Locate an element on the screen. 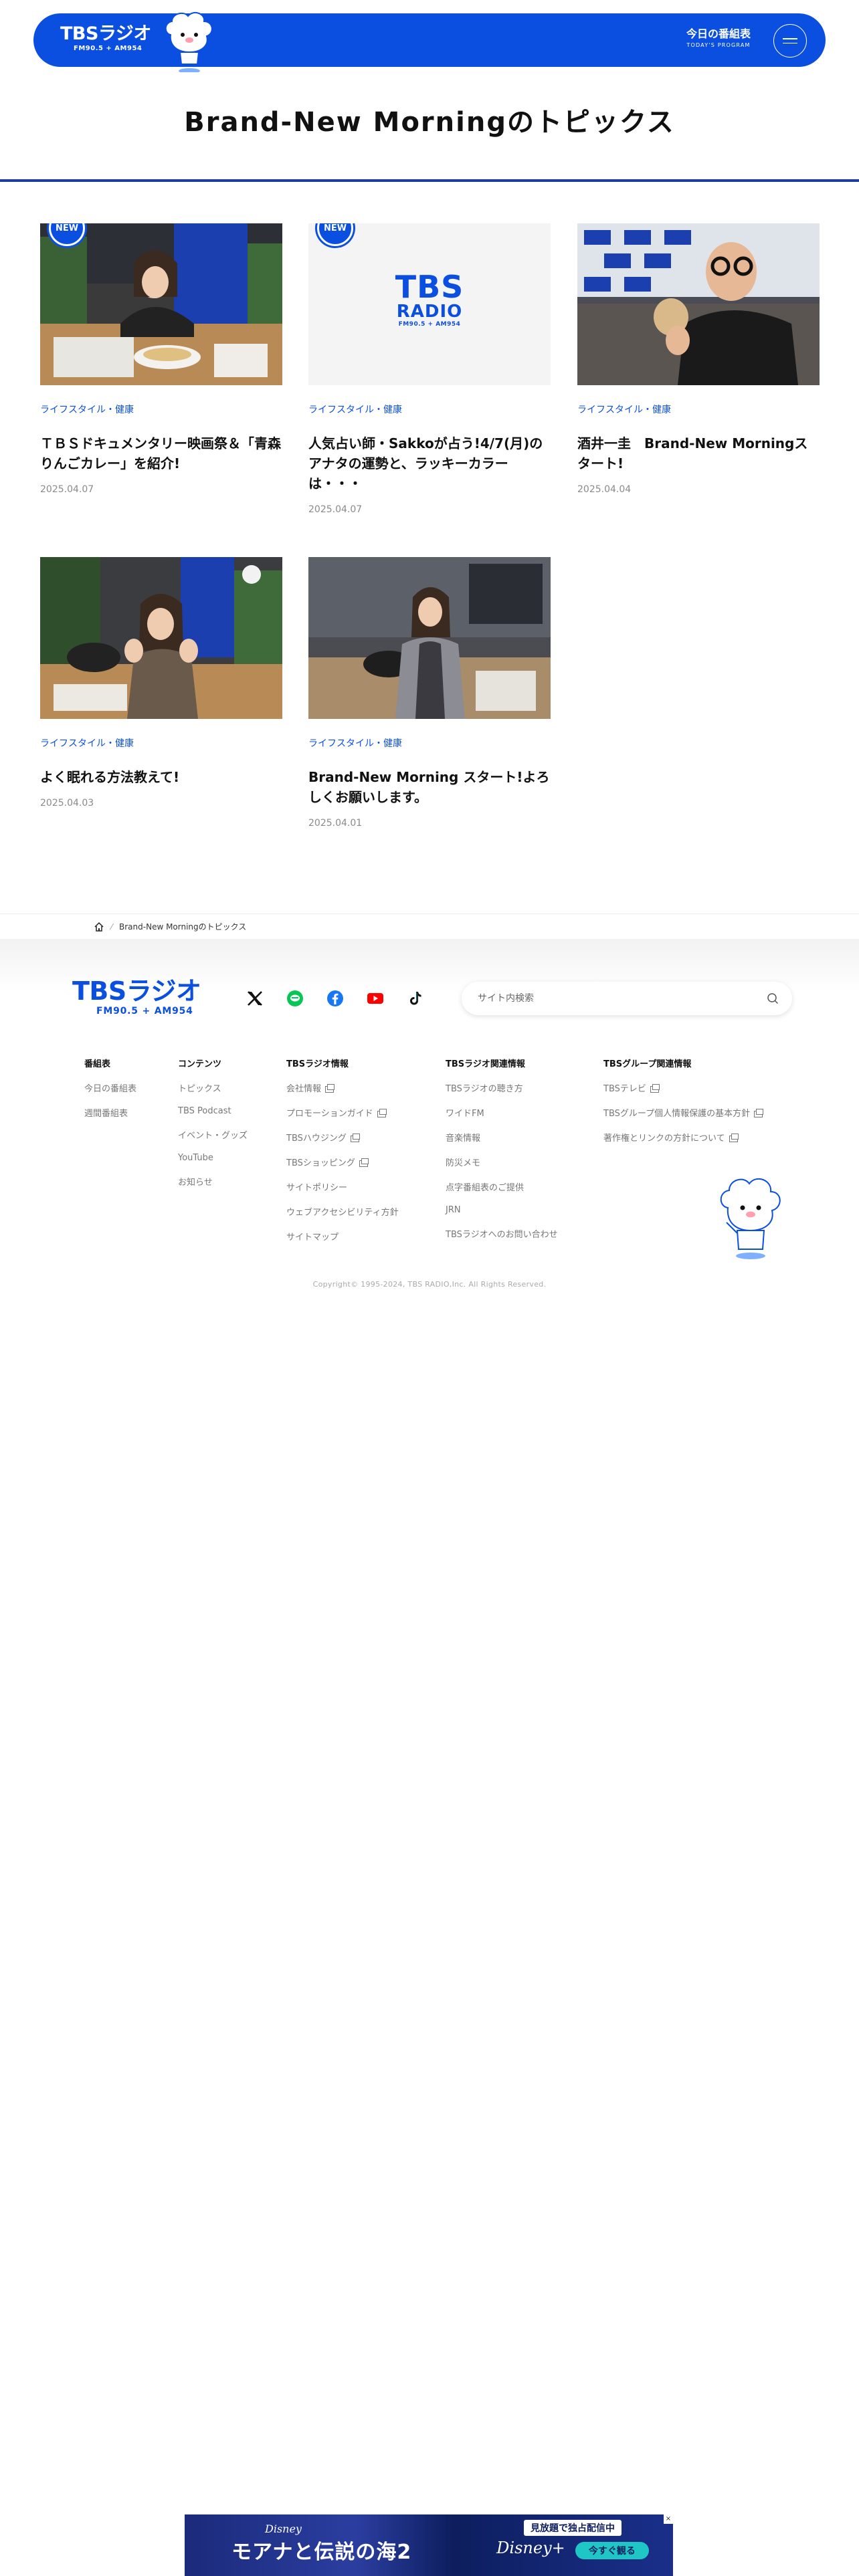  footer-link-external: 著作権とリンクの方針について is located at coordinates (683, 1137).